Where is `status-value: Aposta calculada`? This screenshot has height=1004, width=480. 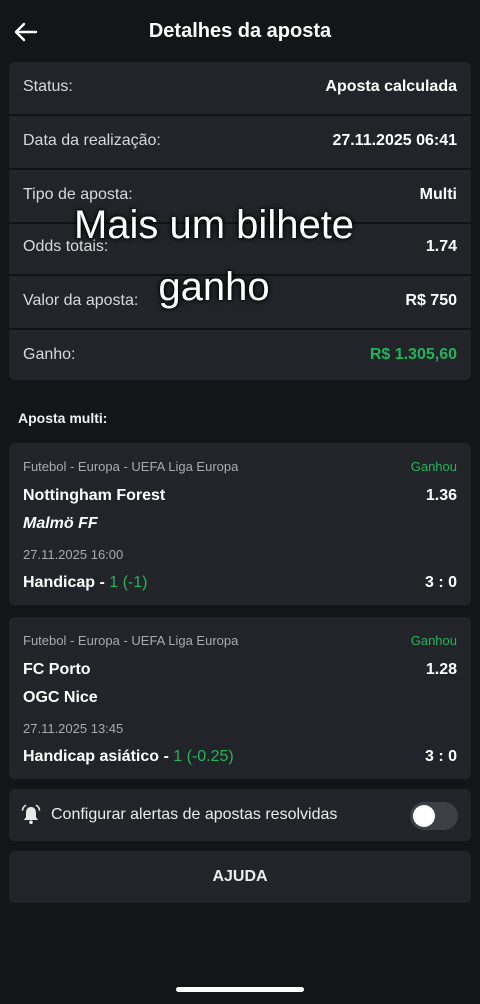 status-value: Aposta calculada is located at coordinates (391, 86).